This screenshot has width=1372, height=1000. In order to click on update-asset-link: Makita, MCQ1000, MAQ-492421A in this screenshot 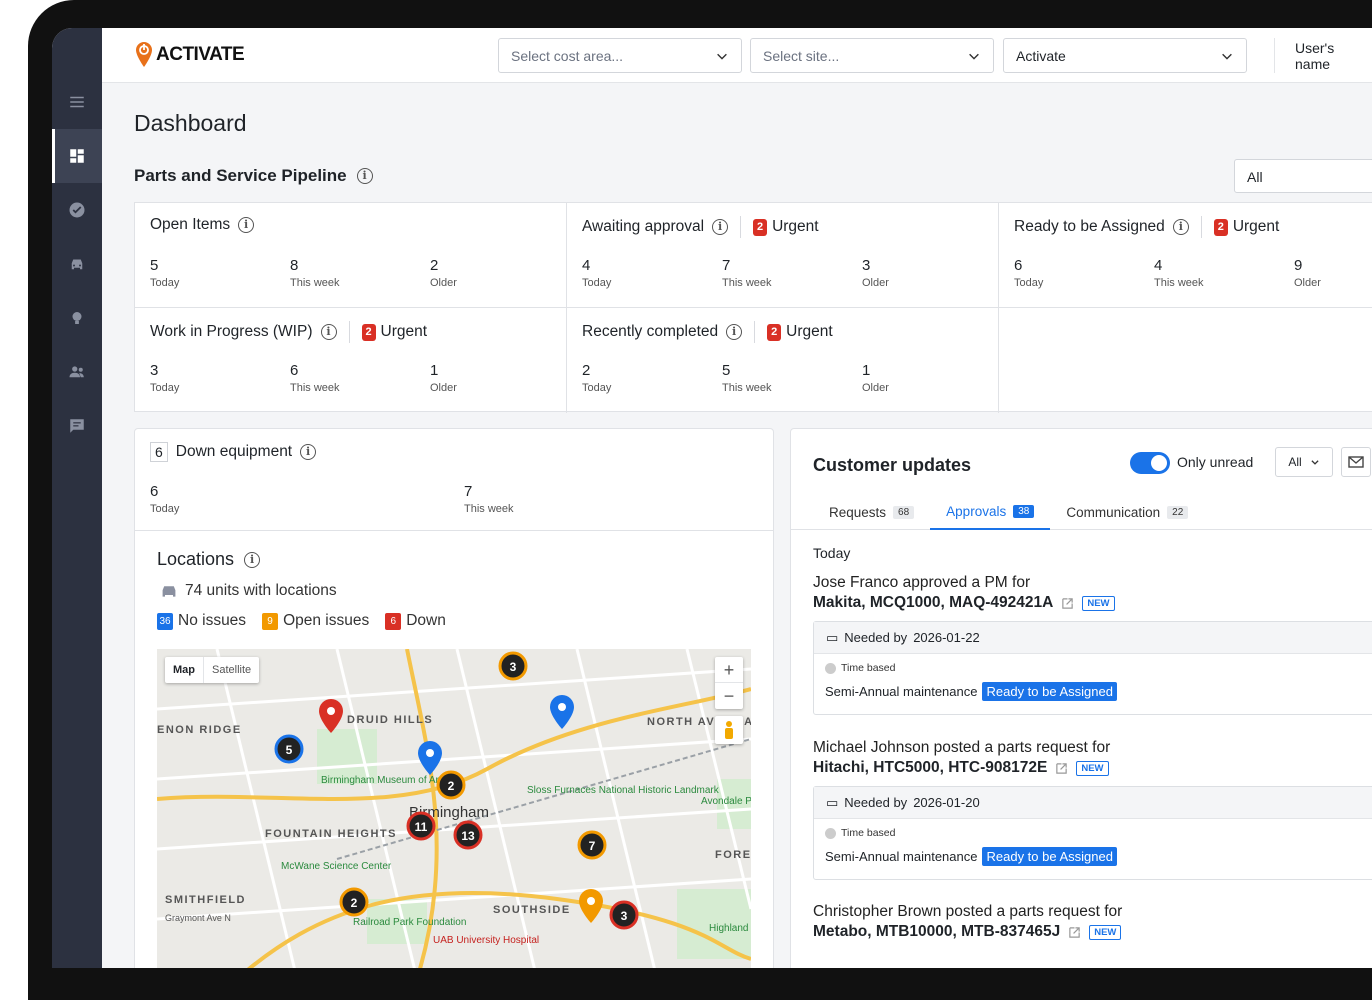, I will do `click(933, 603)`.